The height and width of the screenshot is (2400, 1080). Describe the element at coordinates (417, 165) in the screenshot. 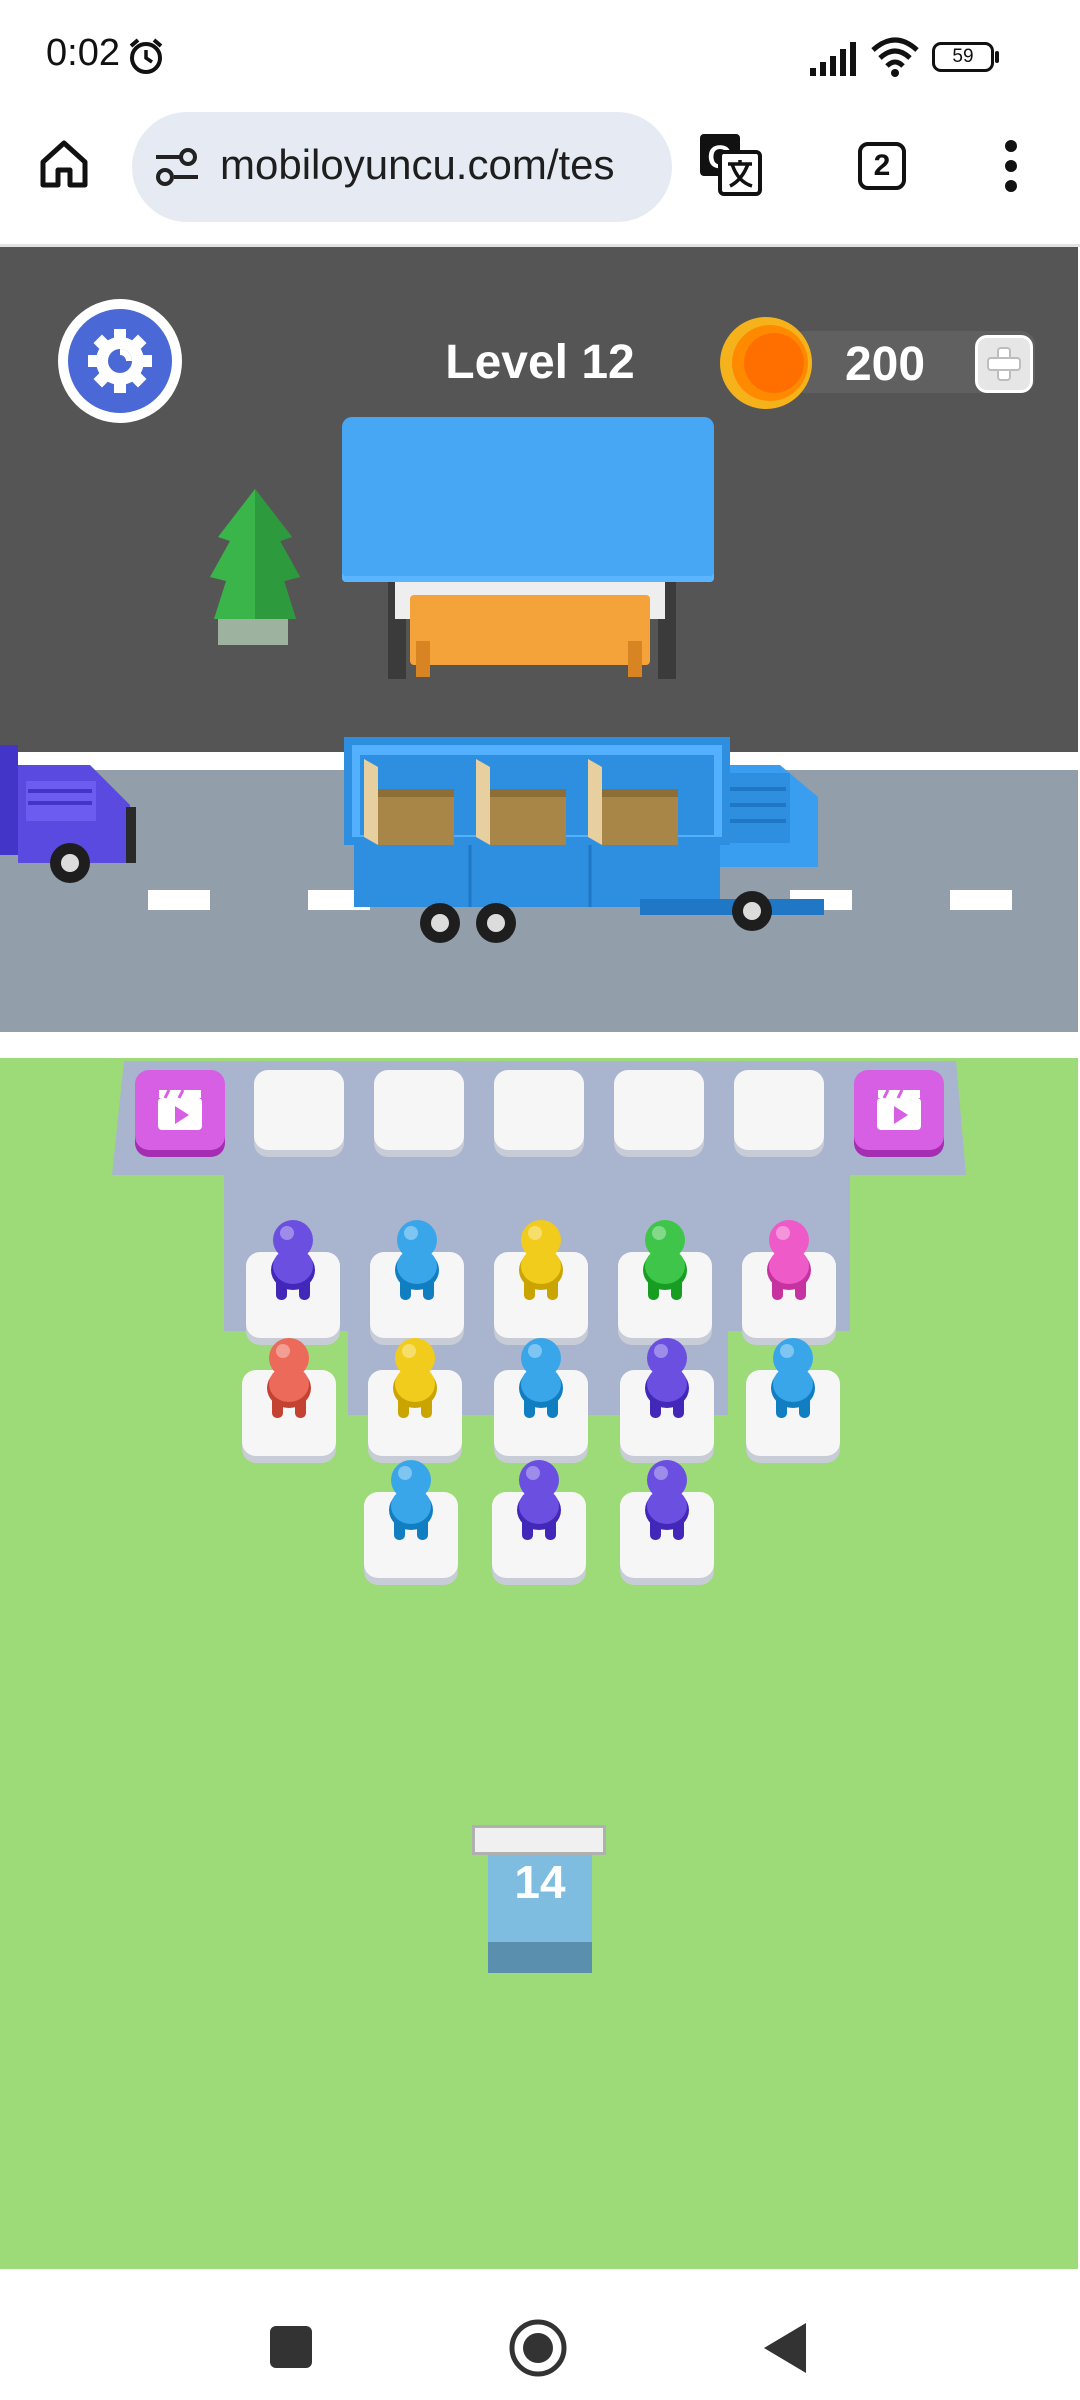

I see `url-text: mobiloyuncu.com/tes` at that location.